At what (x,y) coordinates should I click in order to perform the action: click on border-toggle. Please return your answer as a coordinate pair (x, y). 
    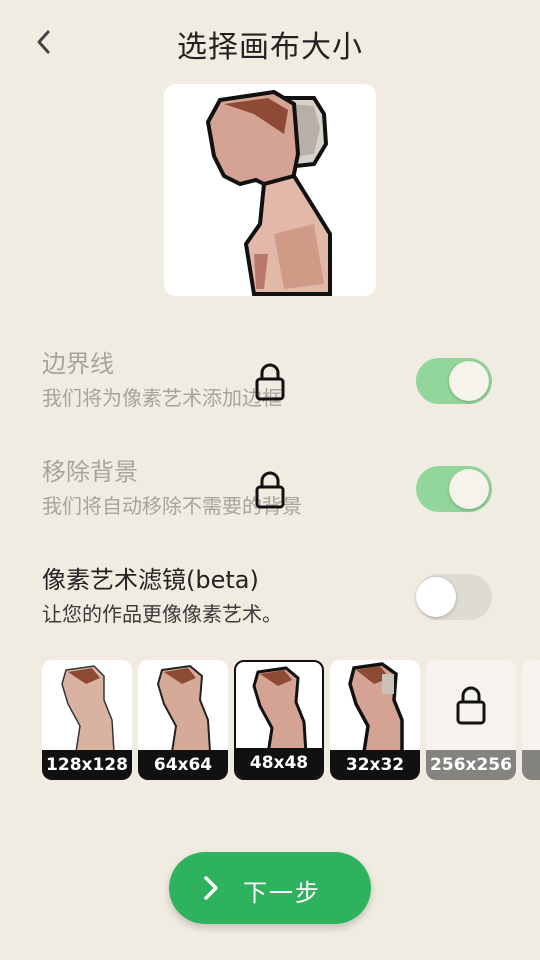
    Looking at the image, I should click on (454, 381).